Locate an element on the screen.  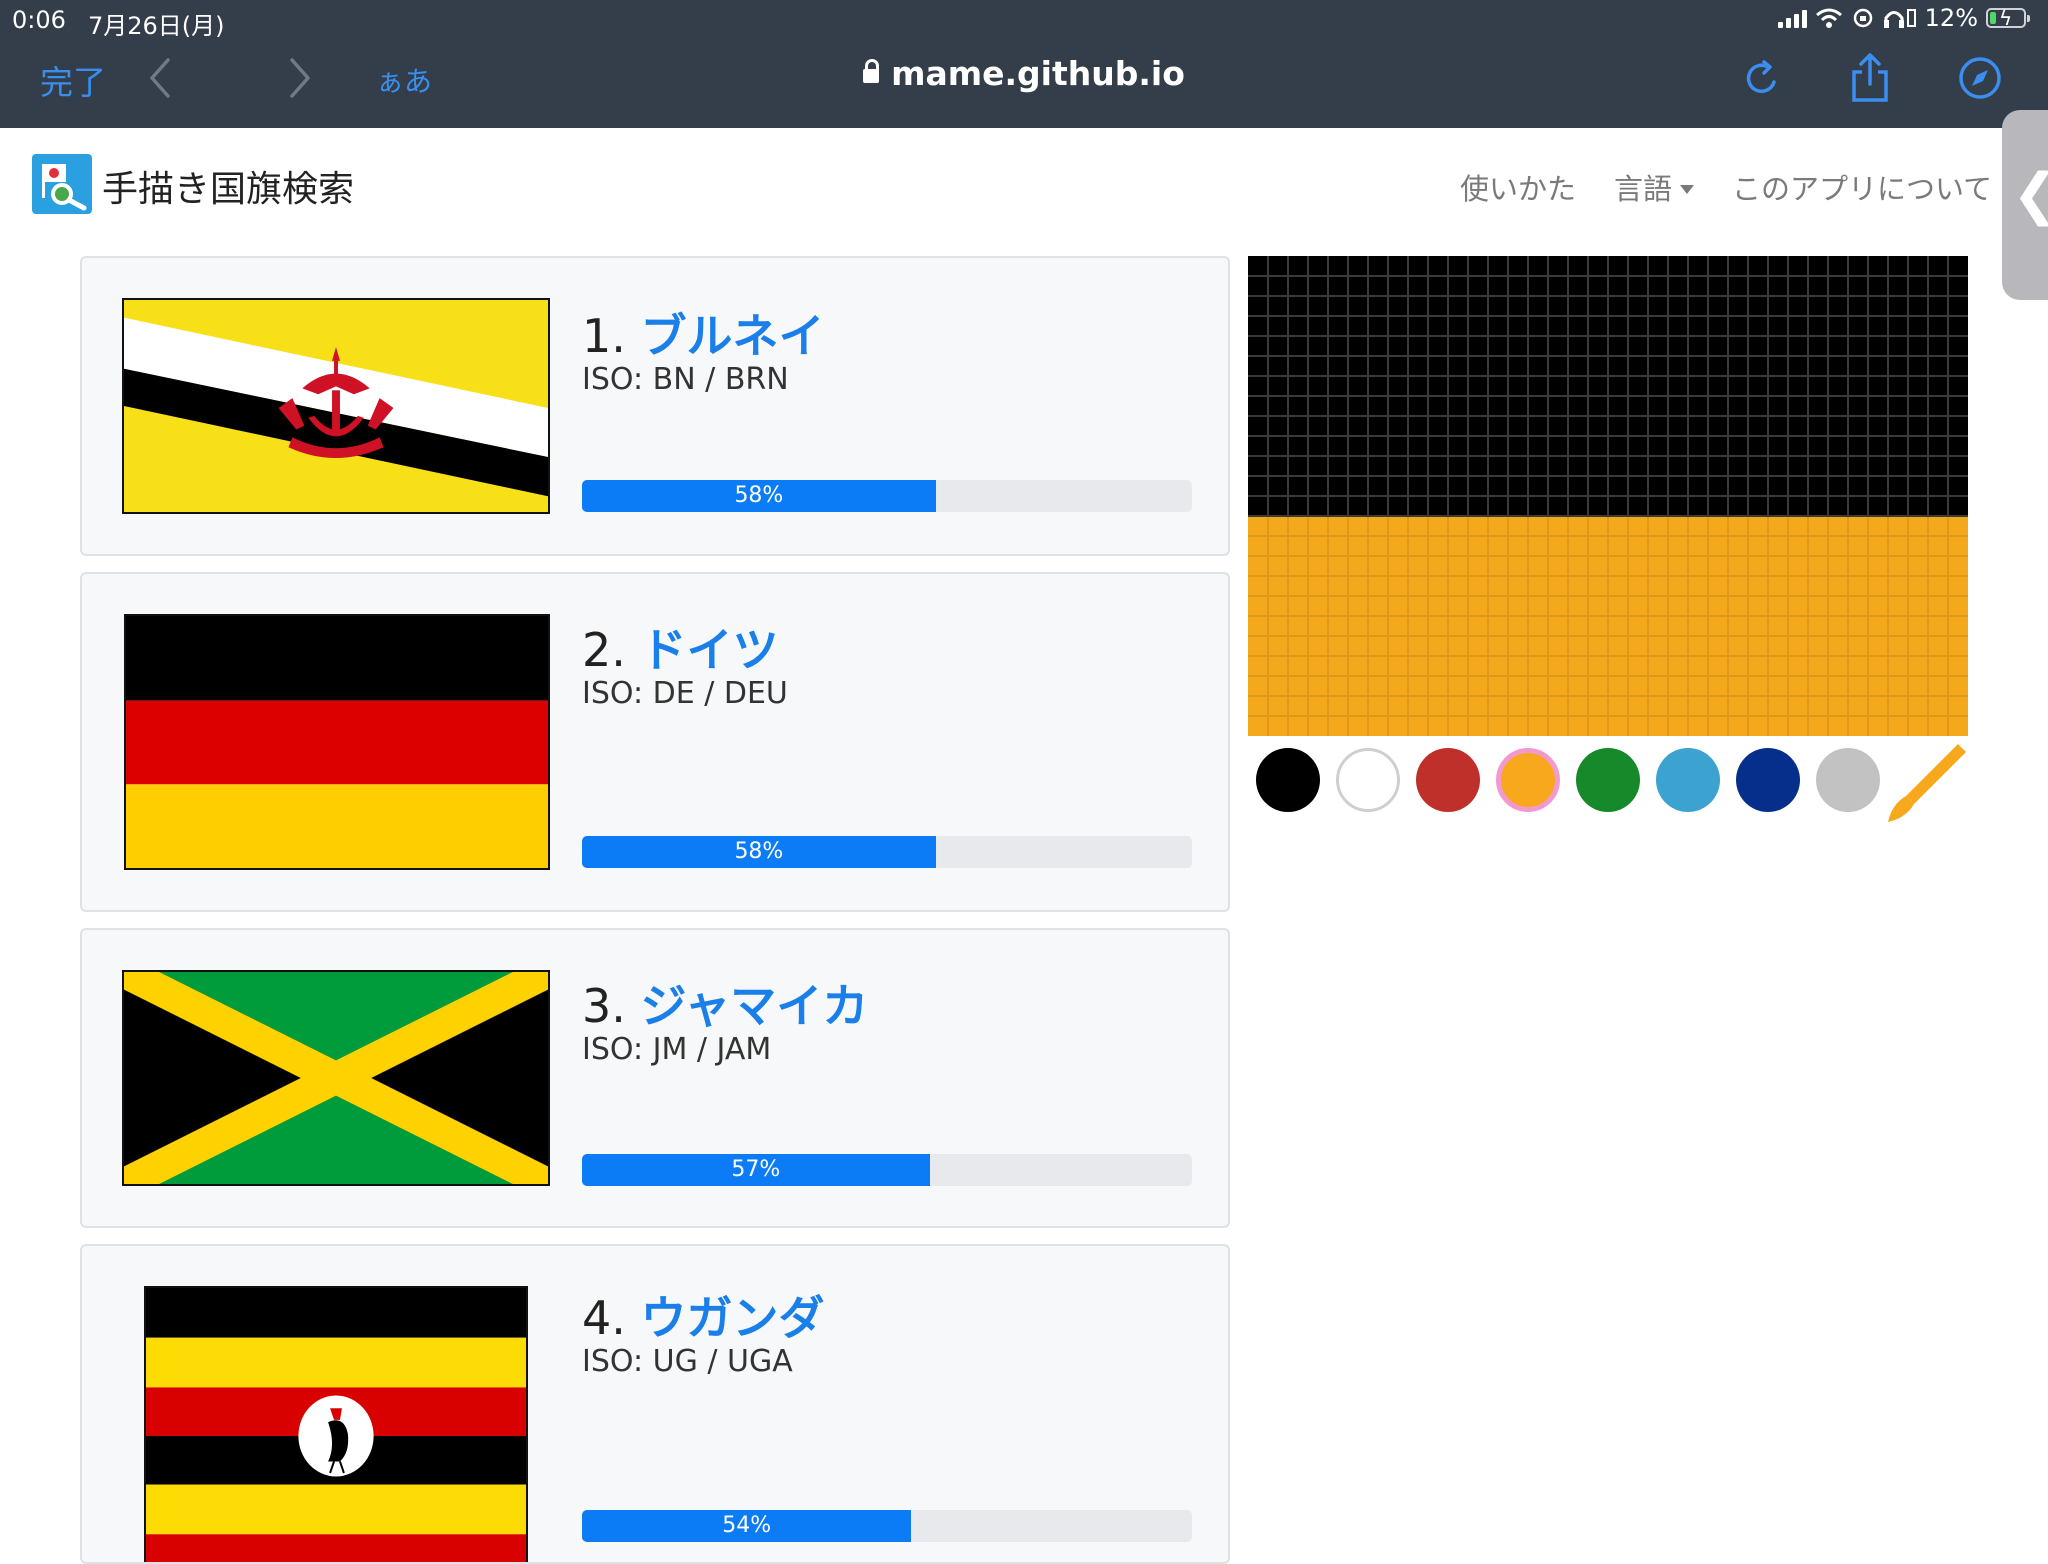
status-icons: 12% ϟ is located at coordinates (1903, 18).